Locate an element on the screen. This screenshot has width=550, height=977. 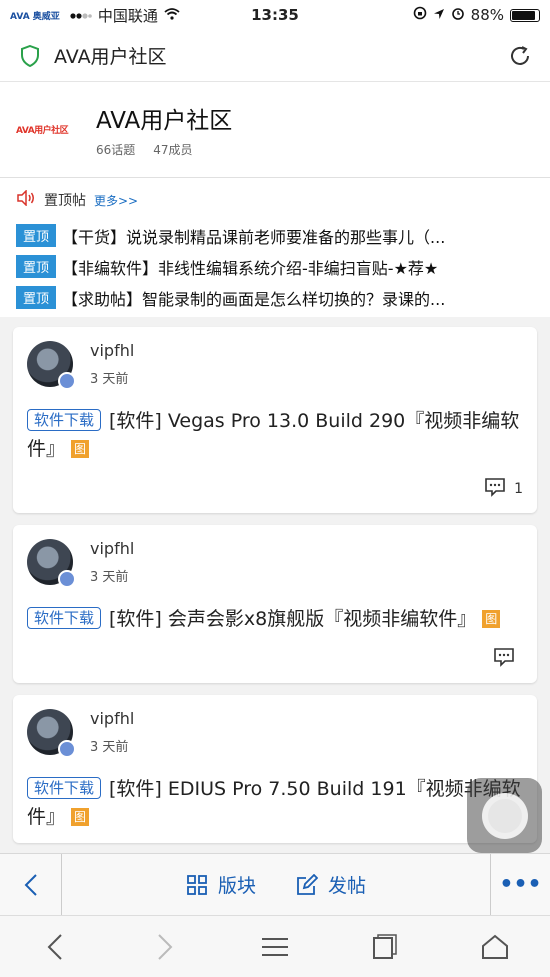
assistive-touch-button is located at coordinates (504, 815).